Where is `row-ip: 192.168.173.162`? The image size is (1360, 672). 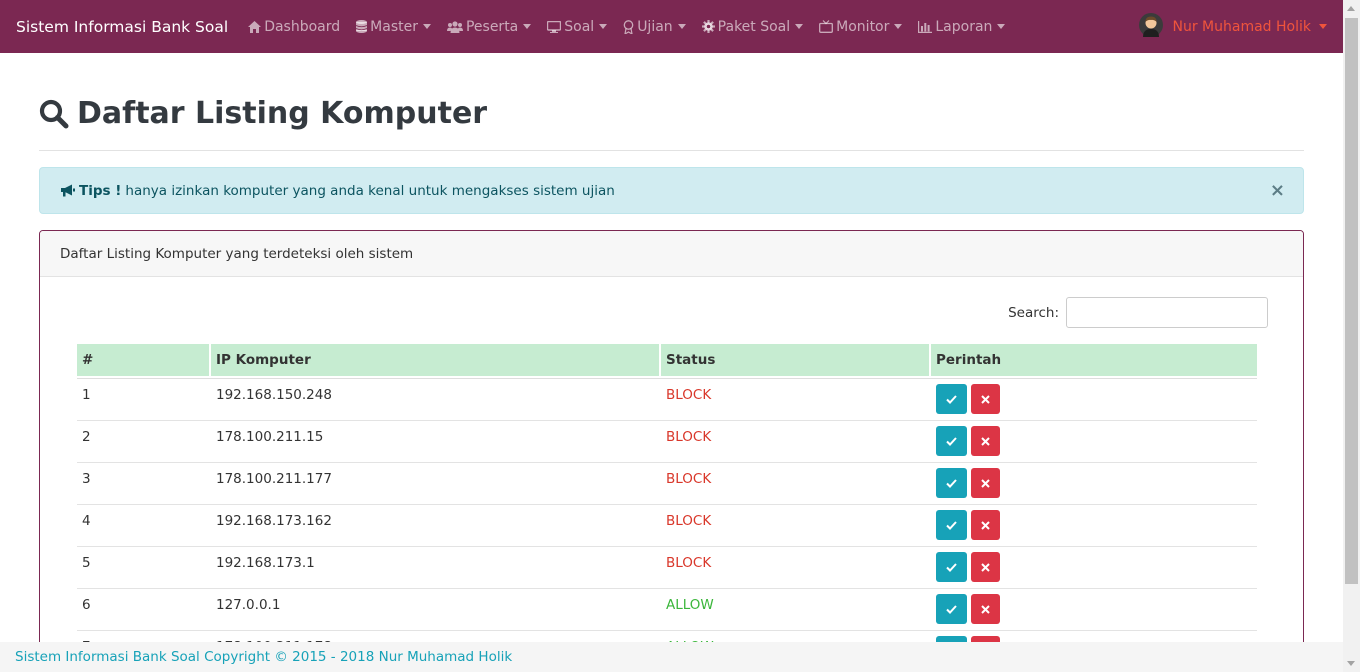 row-ip: 192.168.173.162 is located at coordinates (436, 526).